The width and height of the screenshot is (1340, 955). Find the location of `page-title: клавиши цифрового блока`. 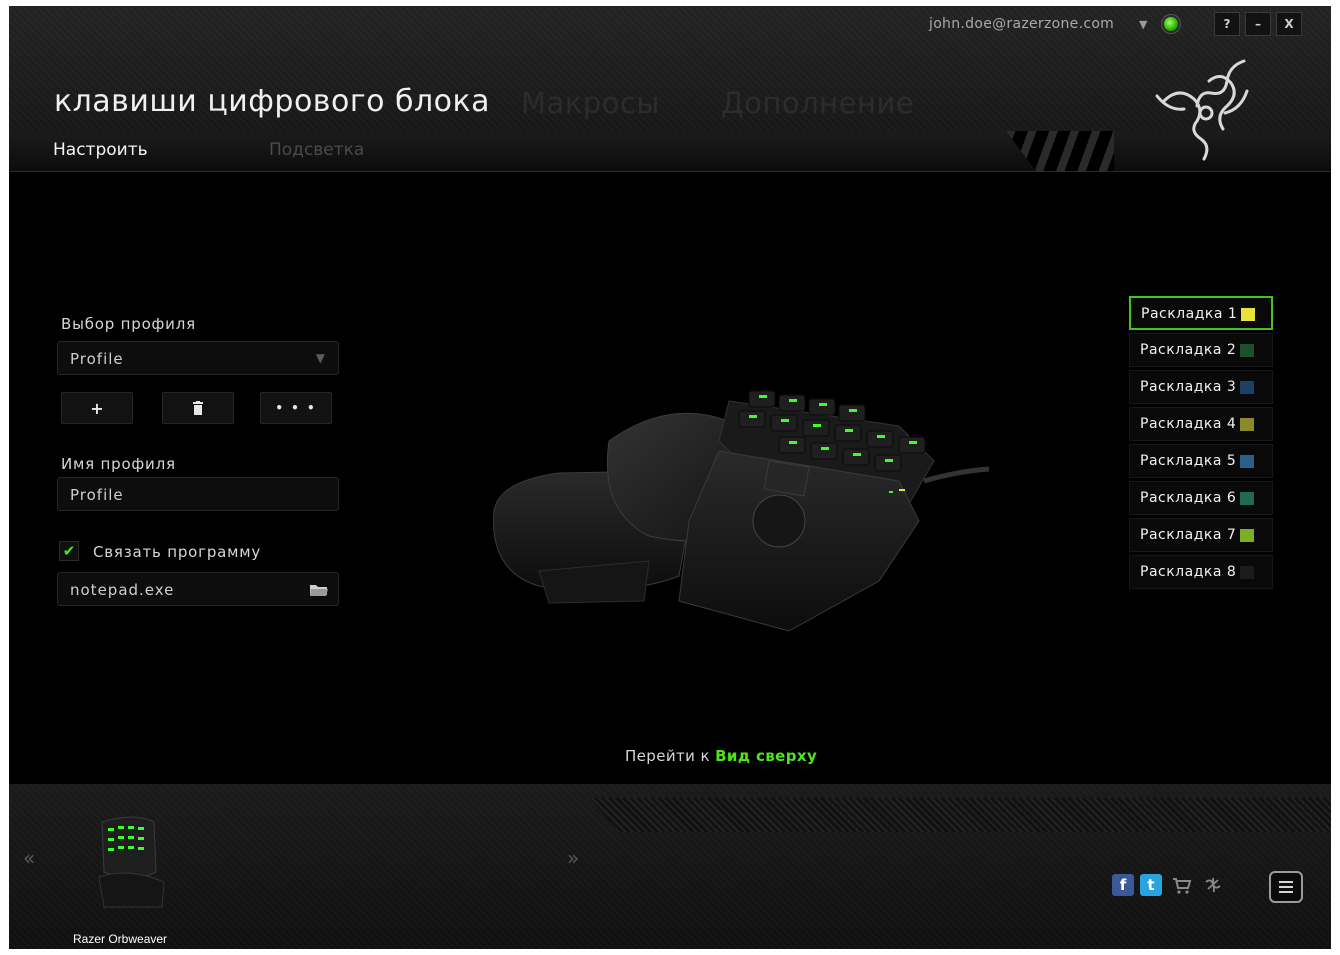

page-title: клавиши цифрового блока is located at coordinates (272, 101).